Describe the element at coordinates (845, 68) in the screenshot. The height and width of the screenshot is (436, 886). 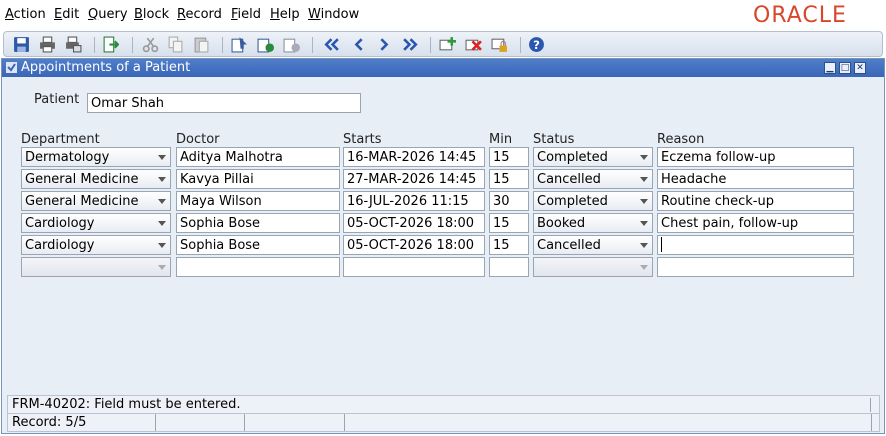
I see `maximize-icon: □` at that location.